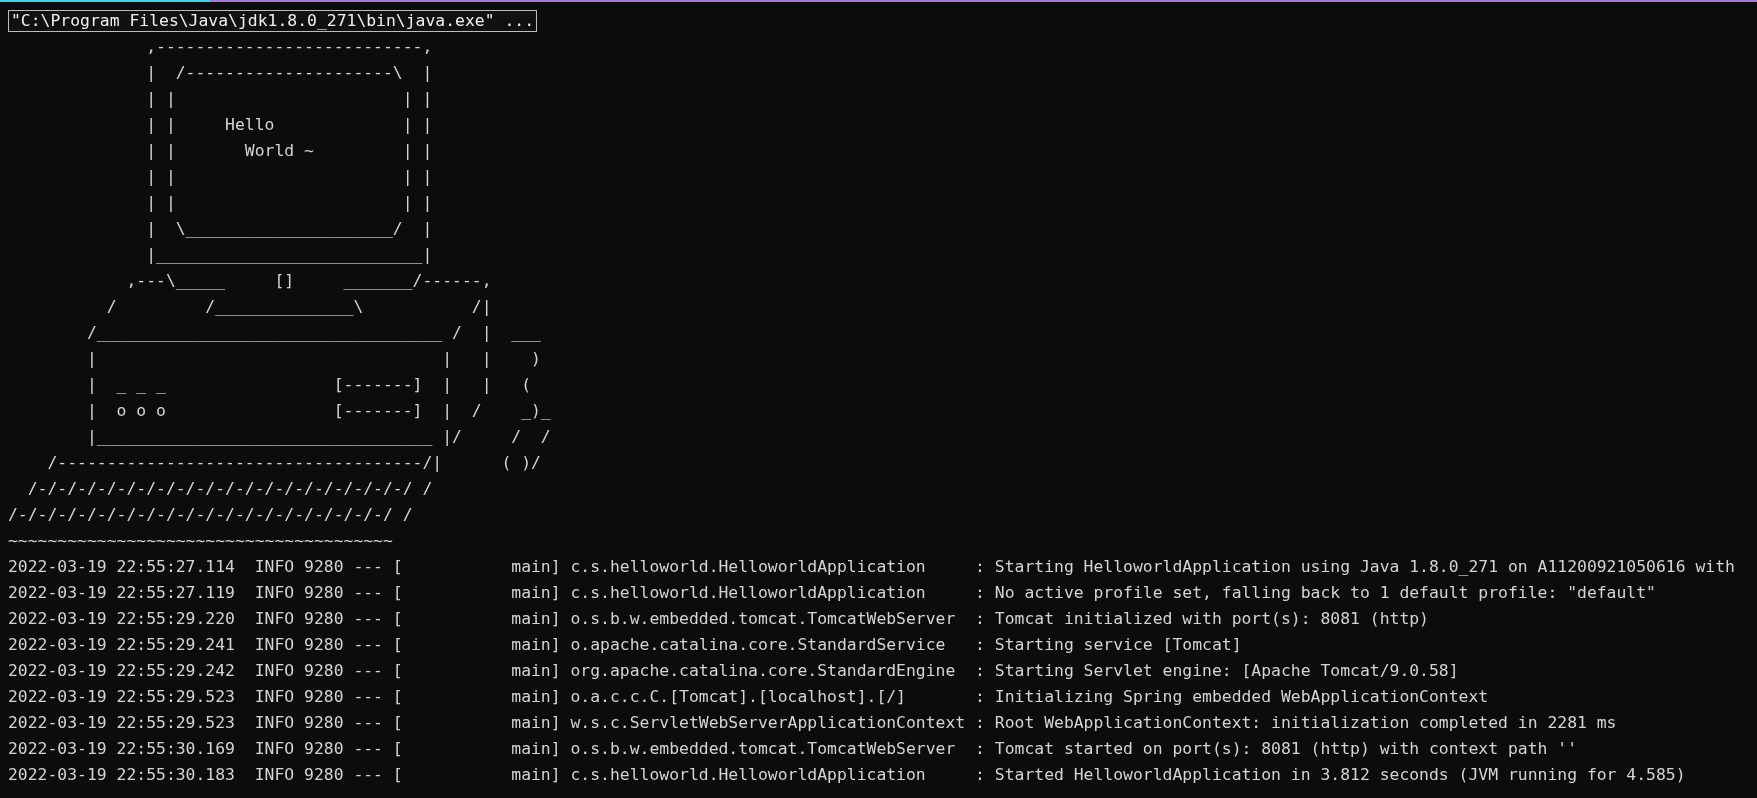 This screenshot has height=798, width=1757. I want to click on ascii-art-line: |___________________________|, so click(289, 255).